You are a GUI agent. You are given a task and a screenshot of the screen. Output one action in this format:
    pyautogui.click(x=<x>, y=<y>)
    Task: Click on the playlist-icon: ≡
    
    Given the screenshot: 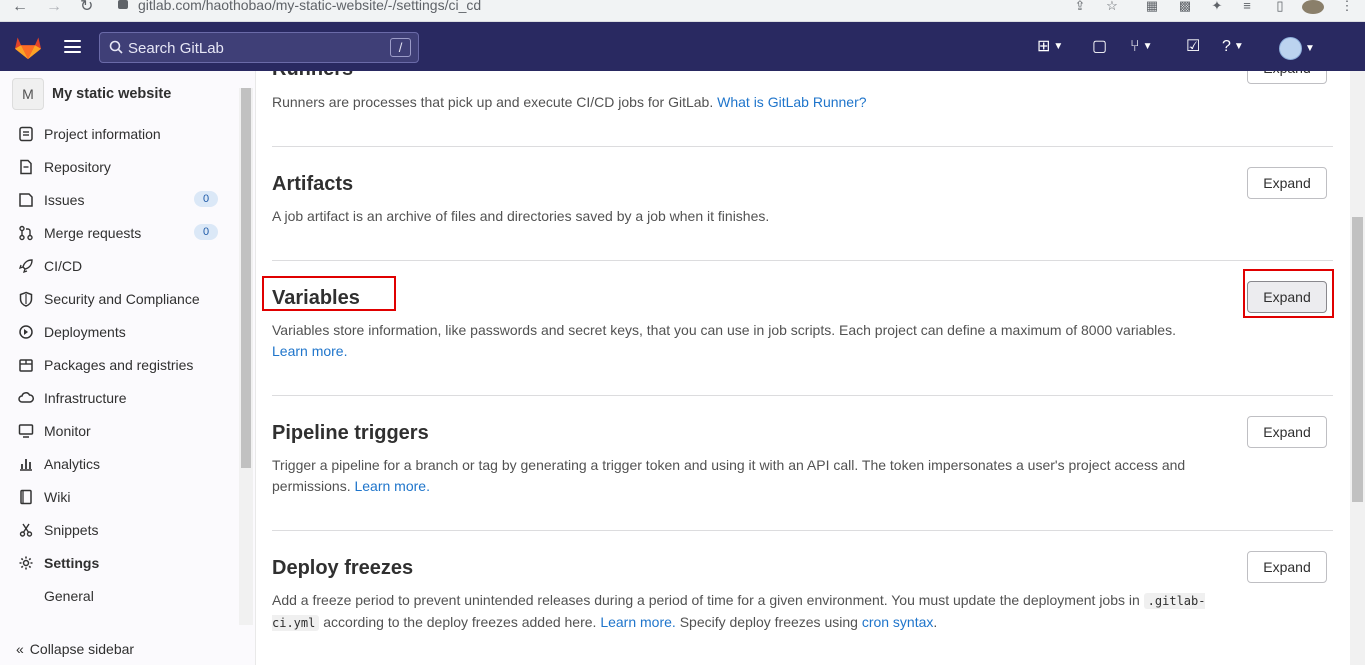 What is the action you would take?
    pyautogui.click(x=1247, y=6)
    